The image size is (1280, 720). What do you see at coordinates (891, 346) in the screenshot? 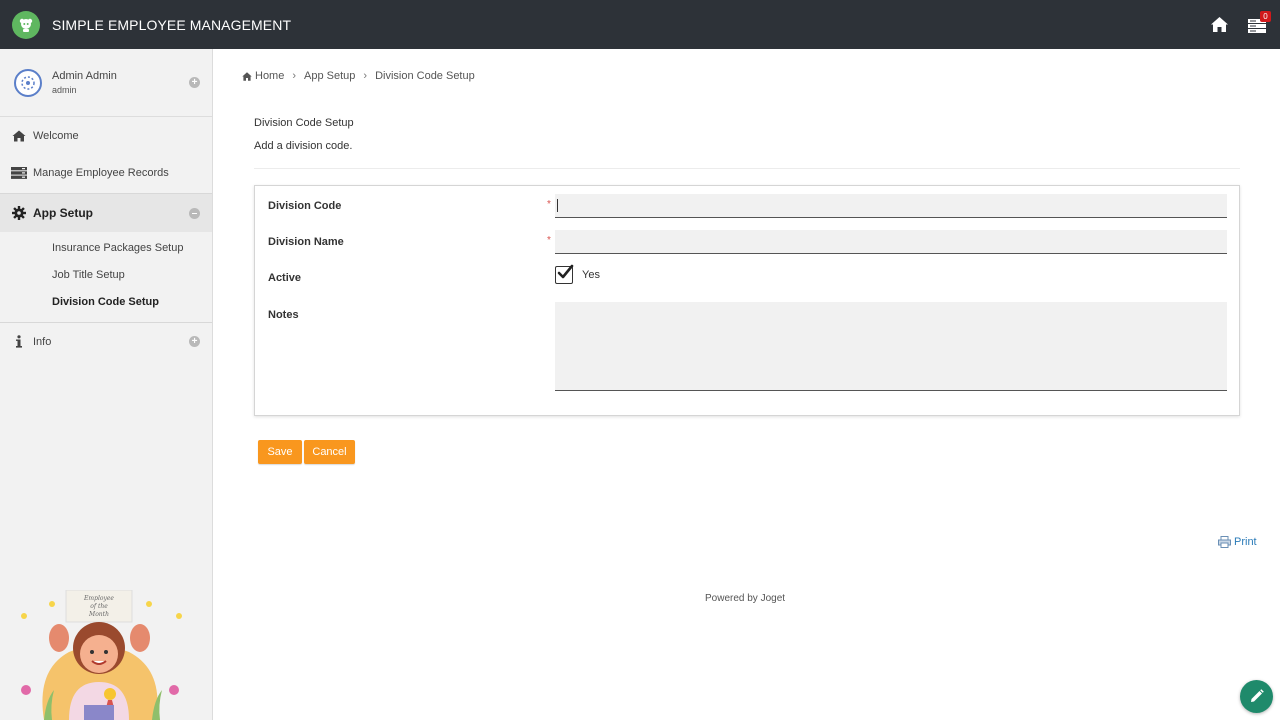
I see `notes-textarea` at bounding box center [891, 346].